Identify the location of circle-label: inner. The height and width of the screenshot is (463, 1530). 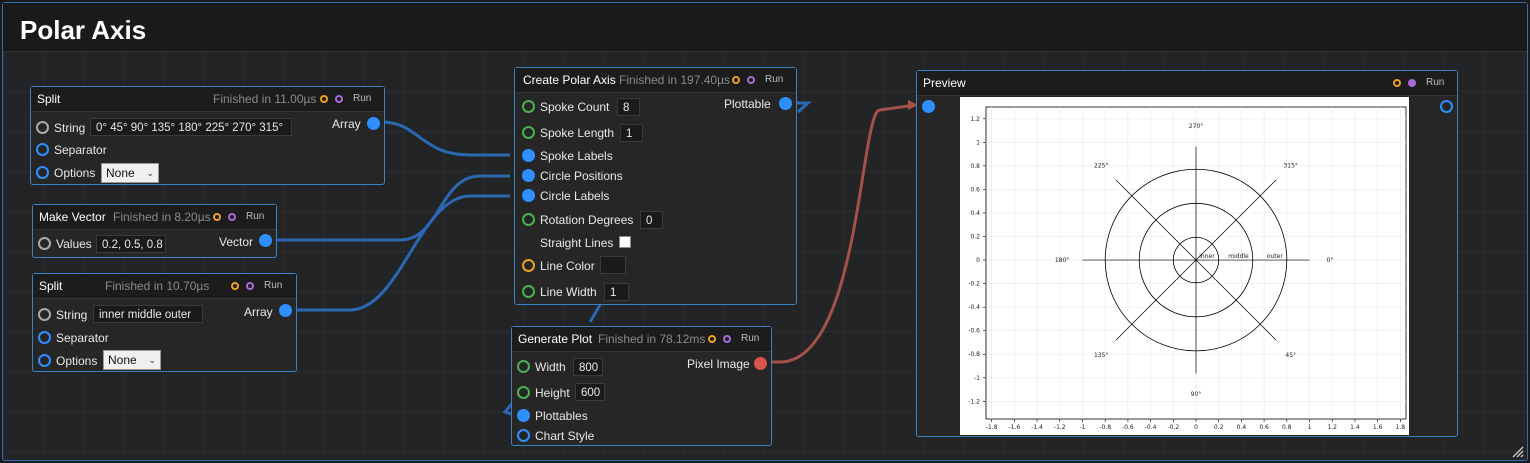
(1207, 256).